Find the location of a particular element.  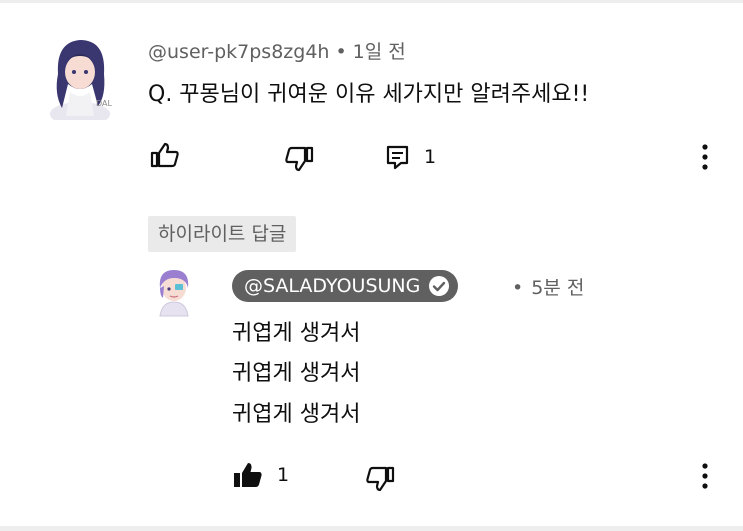

like-button is located at coordinates (165, 155).